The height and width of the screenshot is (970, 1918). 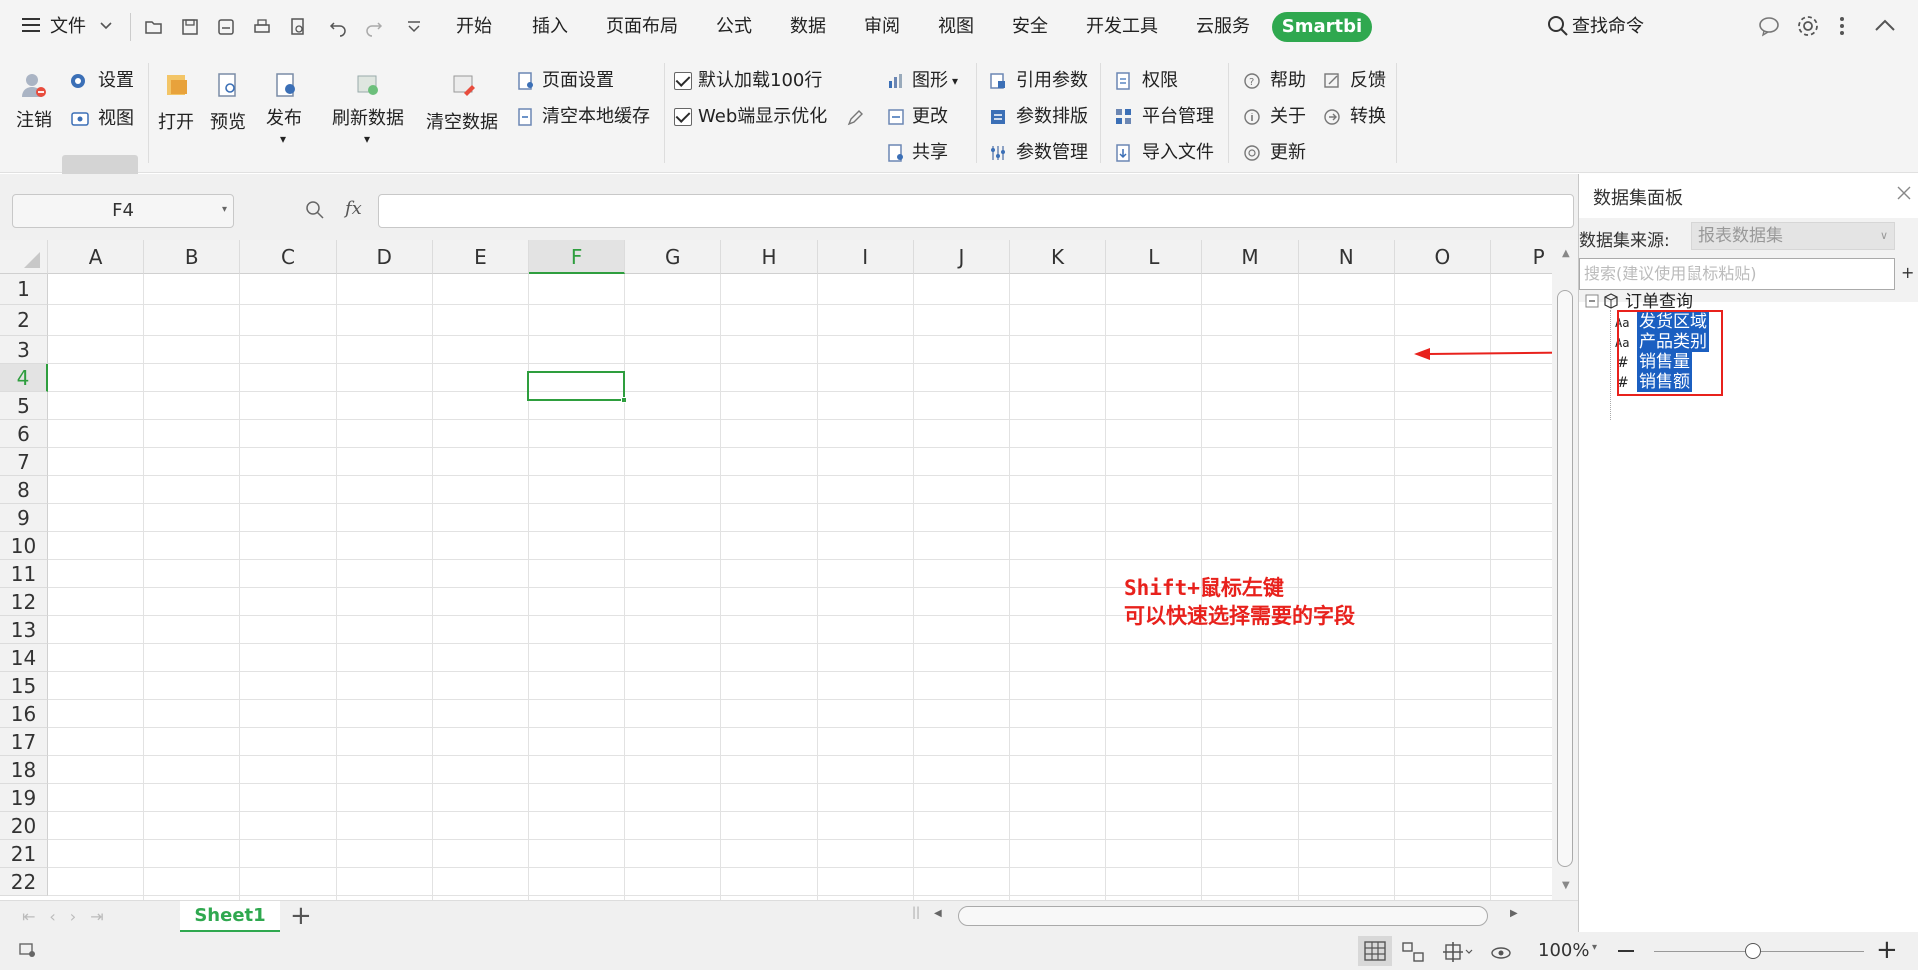 What do you see at coordinates (1368, 117) in the screenshot?
I see `convert-button: 转换` at bounding box center [1368, 117].